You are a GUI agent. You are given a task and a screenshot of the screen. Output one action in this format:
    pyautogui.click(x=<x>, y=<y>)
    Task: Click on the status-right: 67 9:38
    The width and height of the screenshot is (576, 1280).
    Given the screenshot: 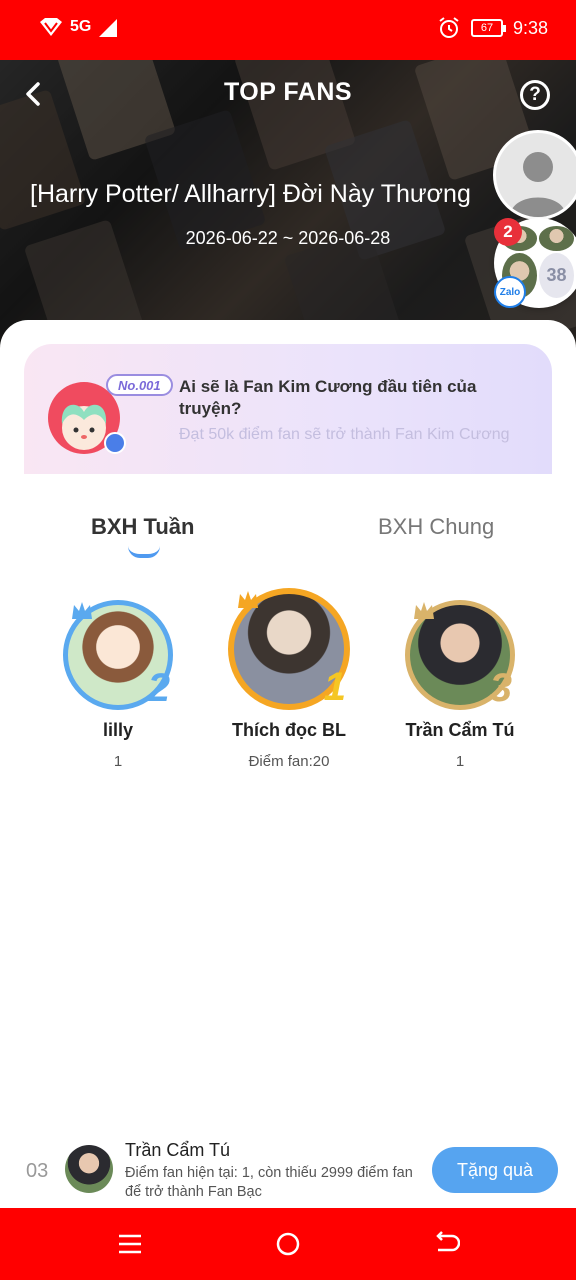 What is the action you would take?
    pyautogui.click(x=492, y=28)
    